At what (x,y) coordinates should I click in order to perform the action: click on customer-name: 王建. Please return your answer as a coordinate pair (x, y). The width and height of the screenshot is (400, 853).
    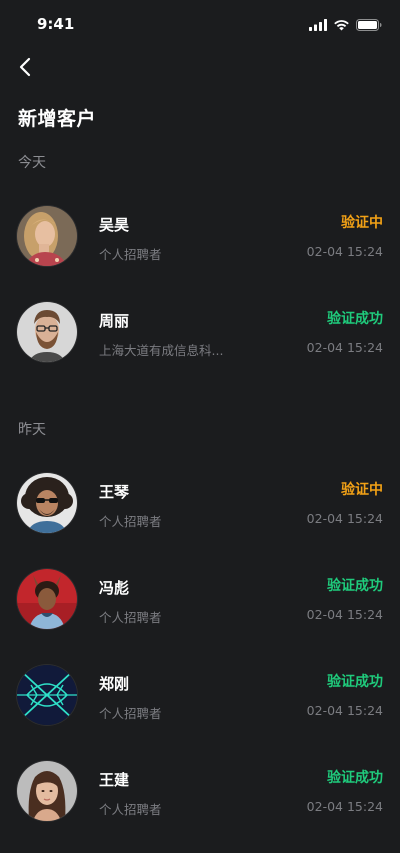
    Looking at the image, I should click on (114, 780).